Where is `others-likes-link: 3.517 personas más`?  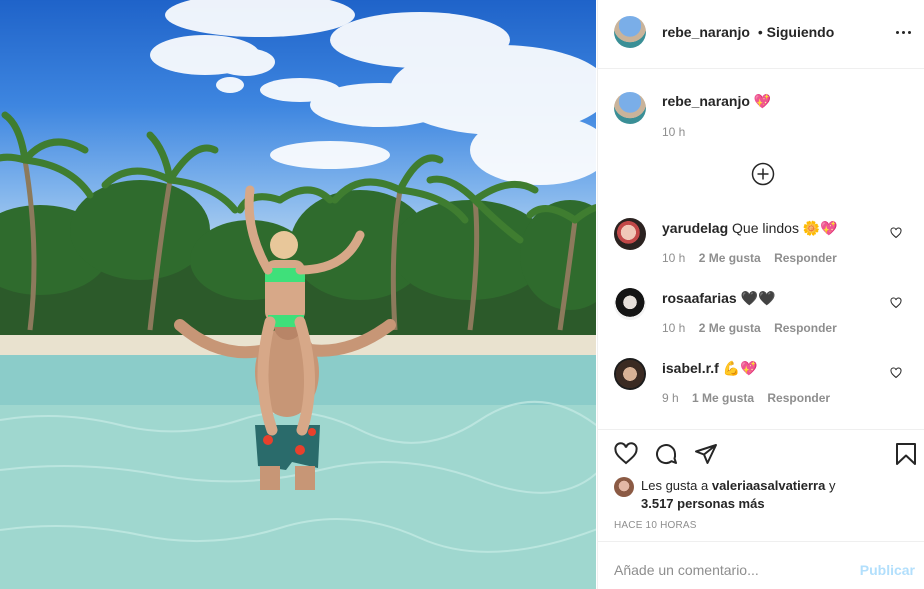 others-likes-link: 3.517 personas más is located at coordinates (703, 503).